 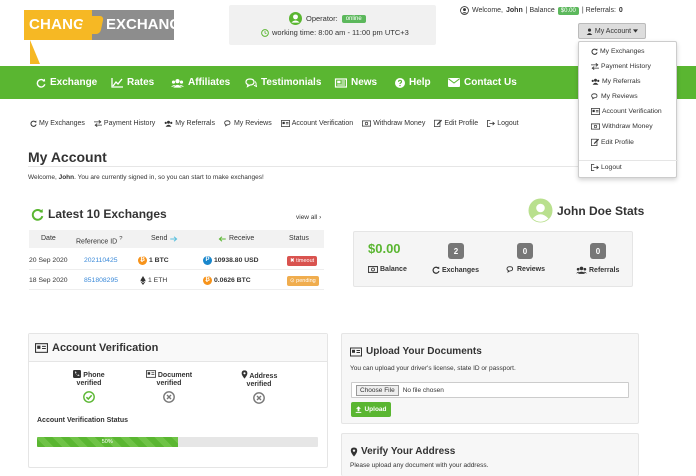 What do you see at coordinates (353, 18) in the screenshot?
I see `operator-online-badge: online` at bounding box center [353, 18].